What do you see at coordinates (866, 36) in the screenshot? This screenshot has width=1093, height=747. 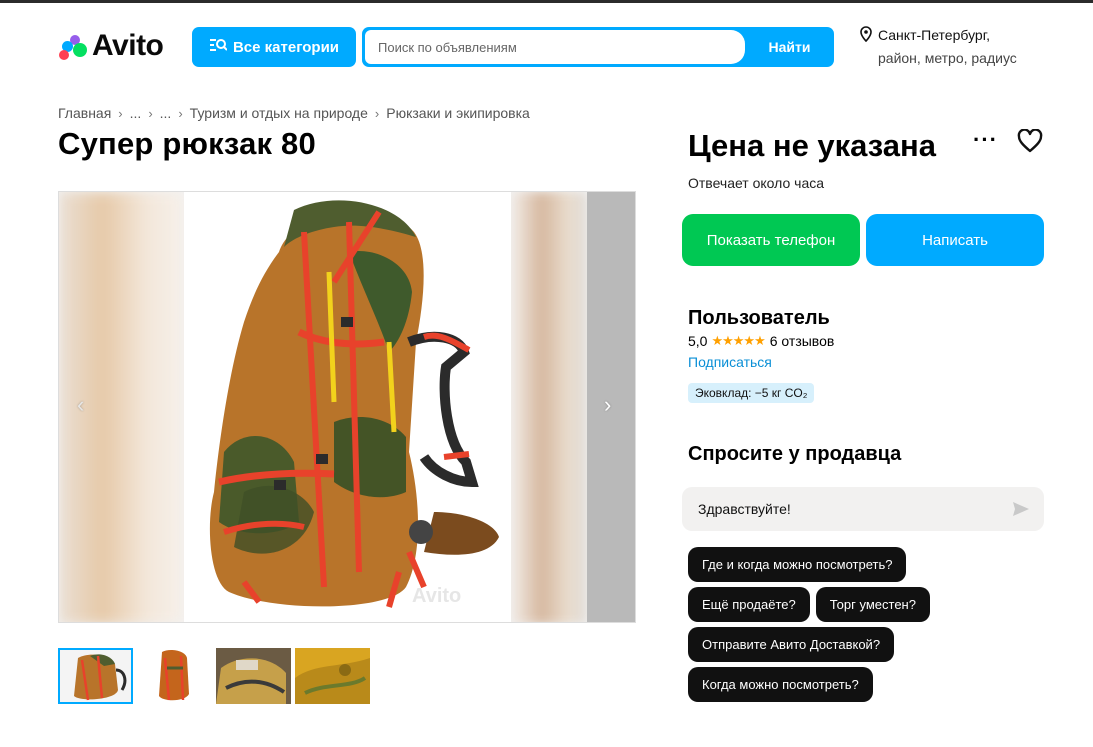 I see `location-pin-icon` at bounding box center [866, 36].